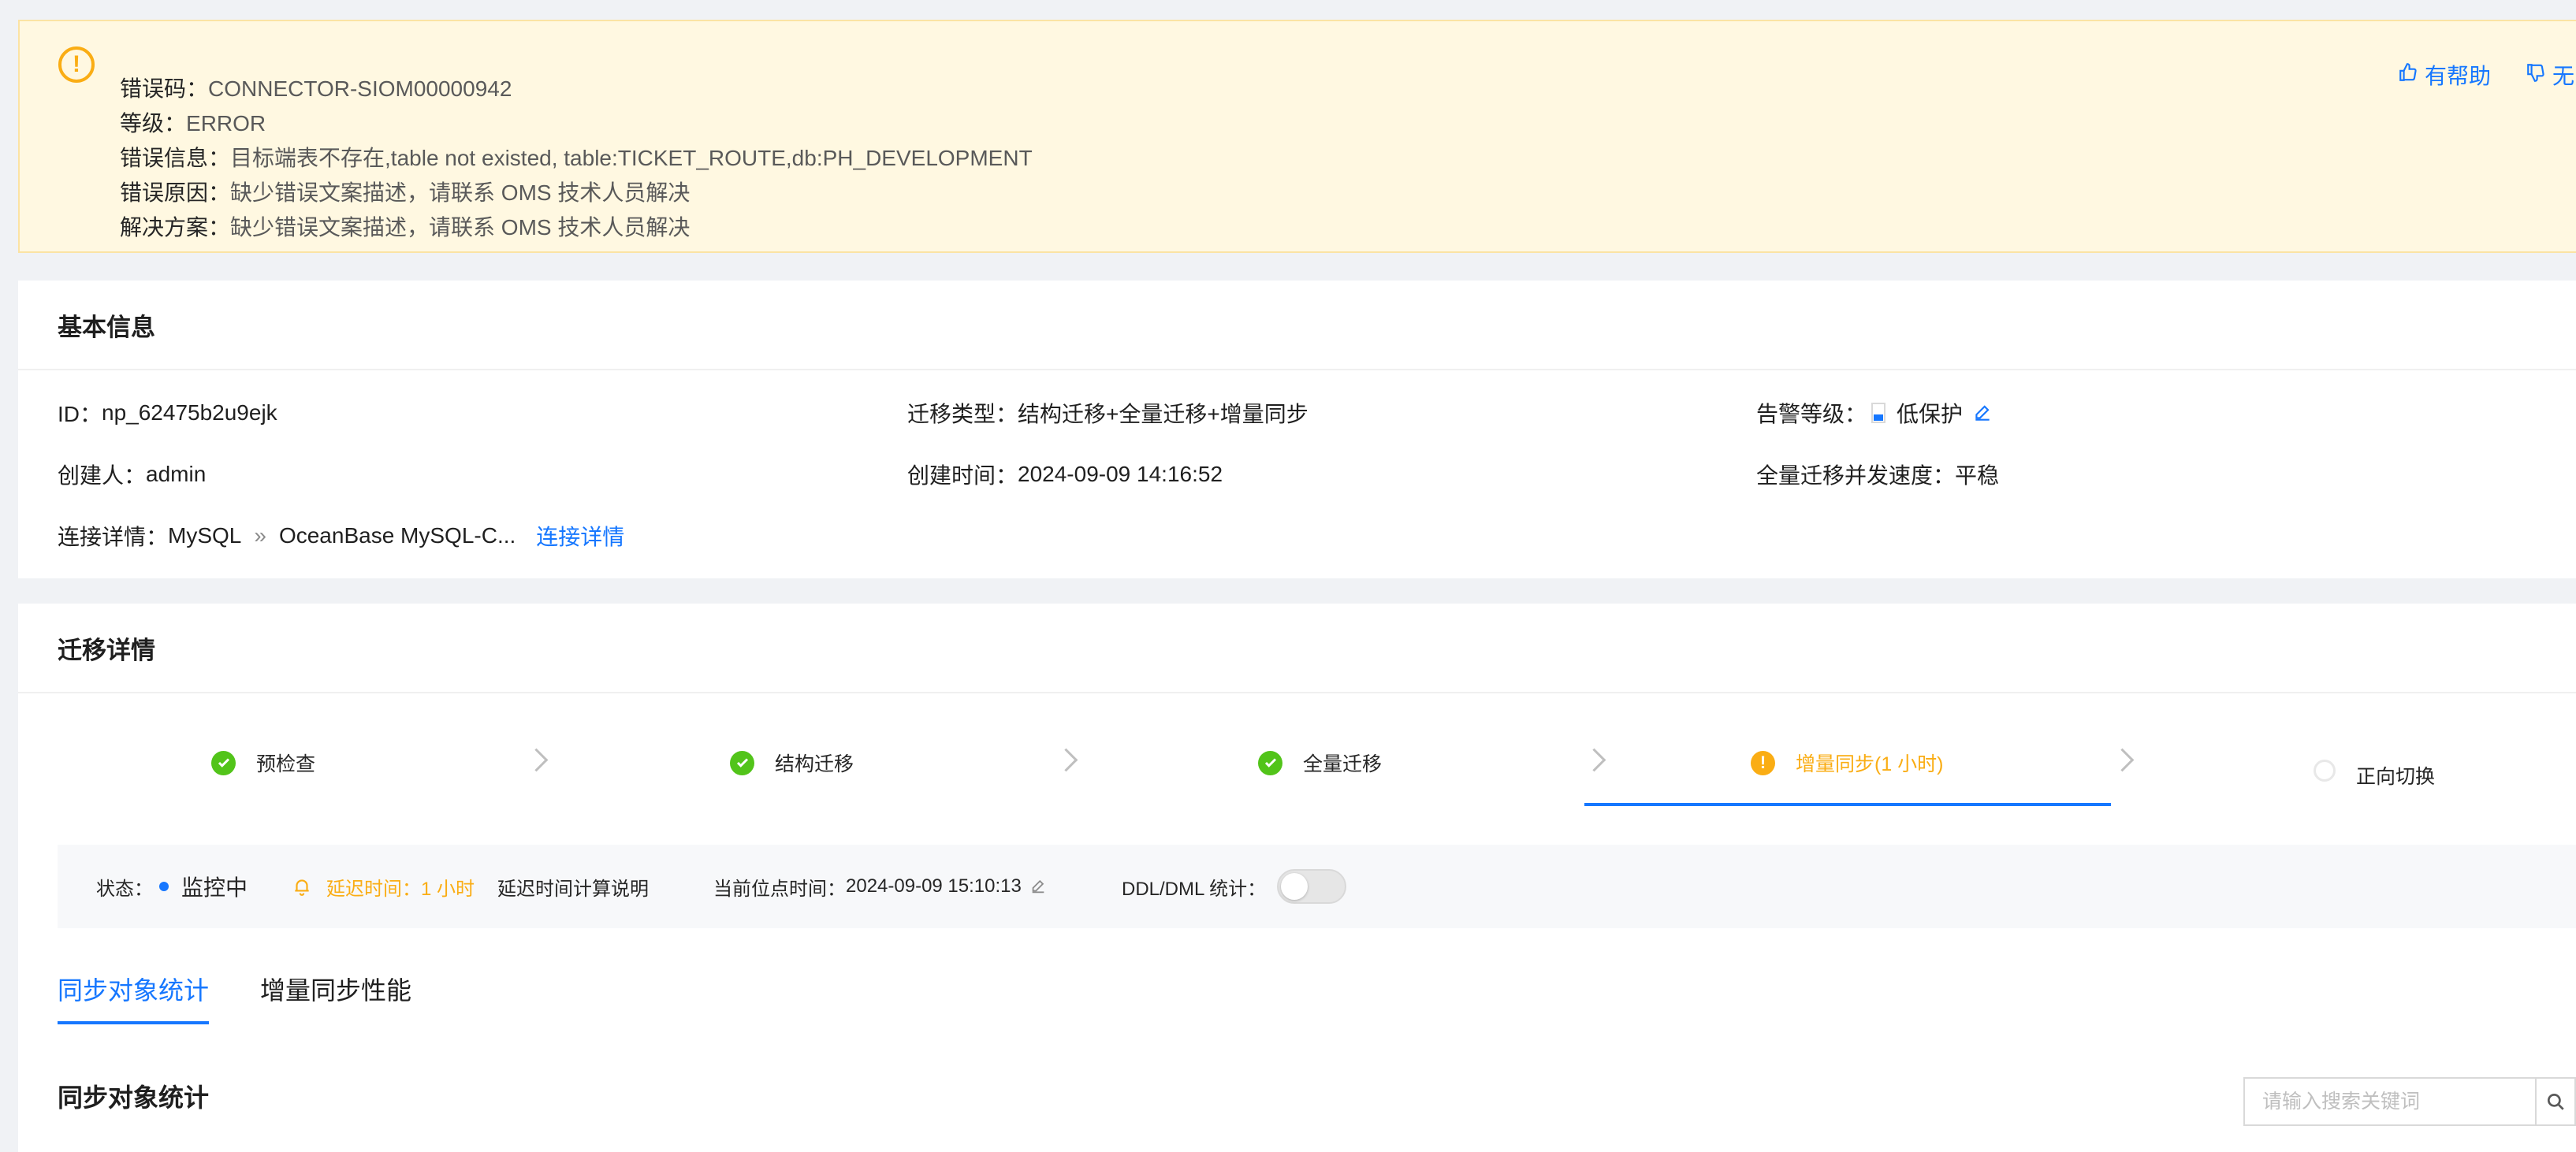 This screenshot has width=2576, height=1152. Describe the element at coordinates (580, 536) in the screenshot. I see `connection-details-link: 连接详情` at that location.